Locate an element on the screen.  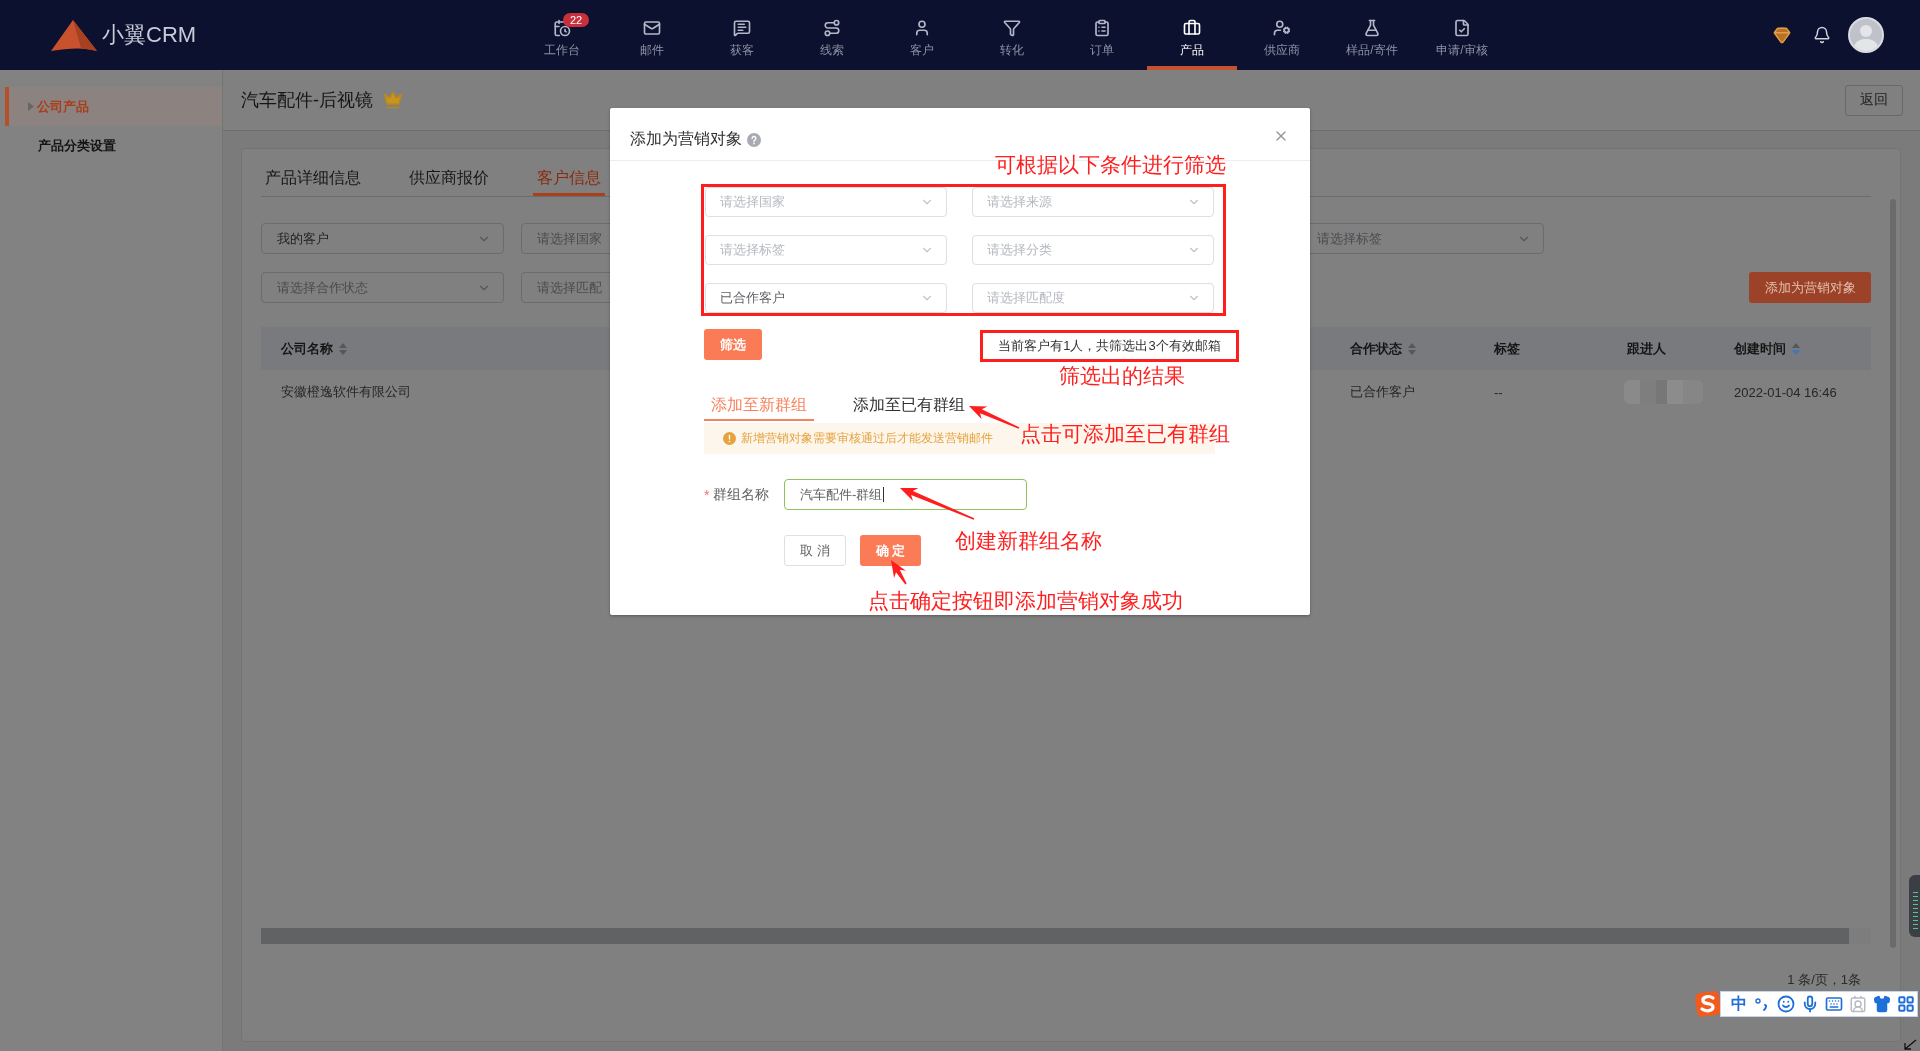
table-cell: 安徽橙逸软件有限公司 is located at coordinates (346, 392).